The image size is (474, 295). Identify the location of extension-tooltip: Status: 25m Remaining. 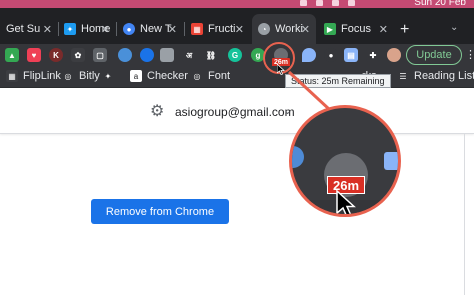
(338, 81).